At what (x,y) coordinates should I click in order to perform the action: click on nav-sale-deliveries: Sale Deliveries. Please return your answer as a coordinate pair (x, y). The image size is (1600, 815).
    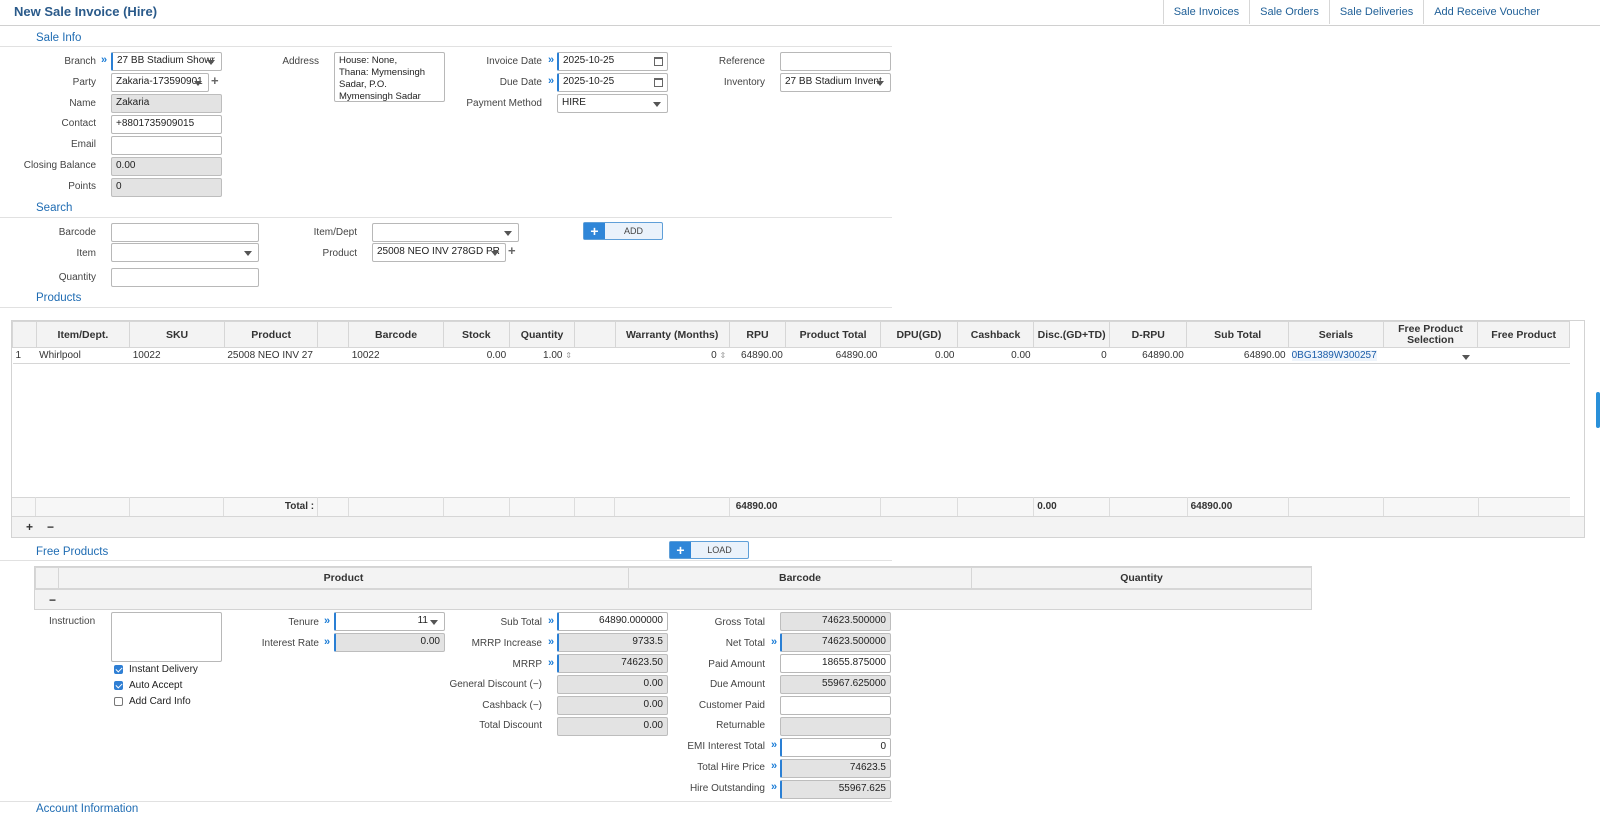
    Looking at the image, I should click on (1375, 12).